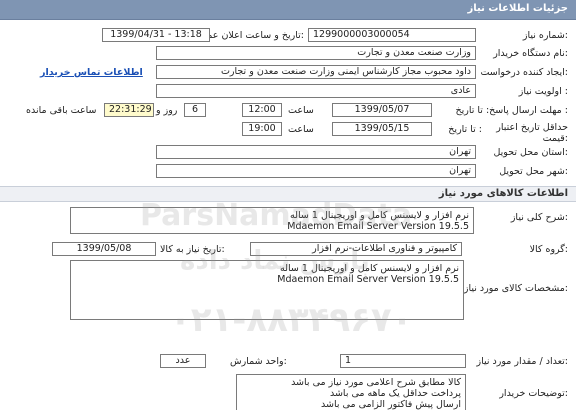 This screenshot has height=410, width=576. What do you see at coordinates (183, 361) in the screenshot?
I see `unit-field: عدد` at bounding box center [183, 361].